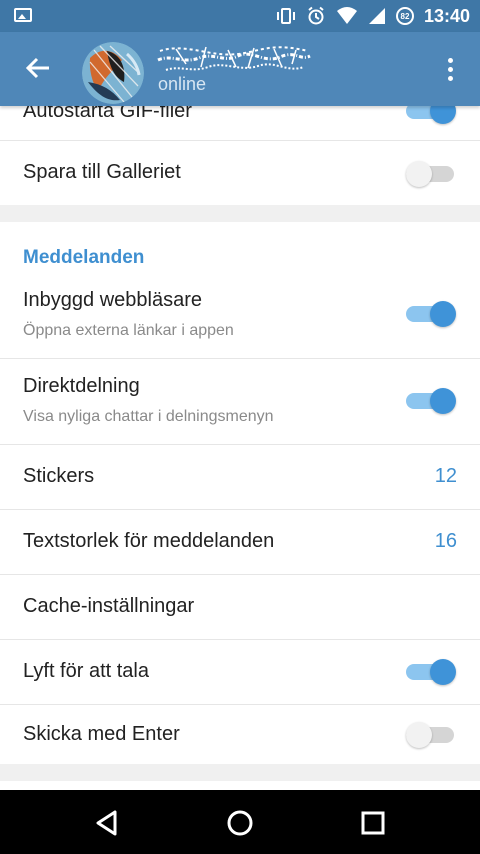 This screenshot has width=480, height=854. What do you see at coordinates (431, 115) in the screenshot?
I see `autoplay-gif-toggle` at bounding box center [431, 115].